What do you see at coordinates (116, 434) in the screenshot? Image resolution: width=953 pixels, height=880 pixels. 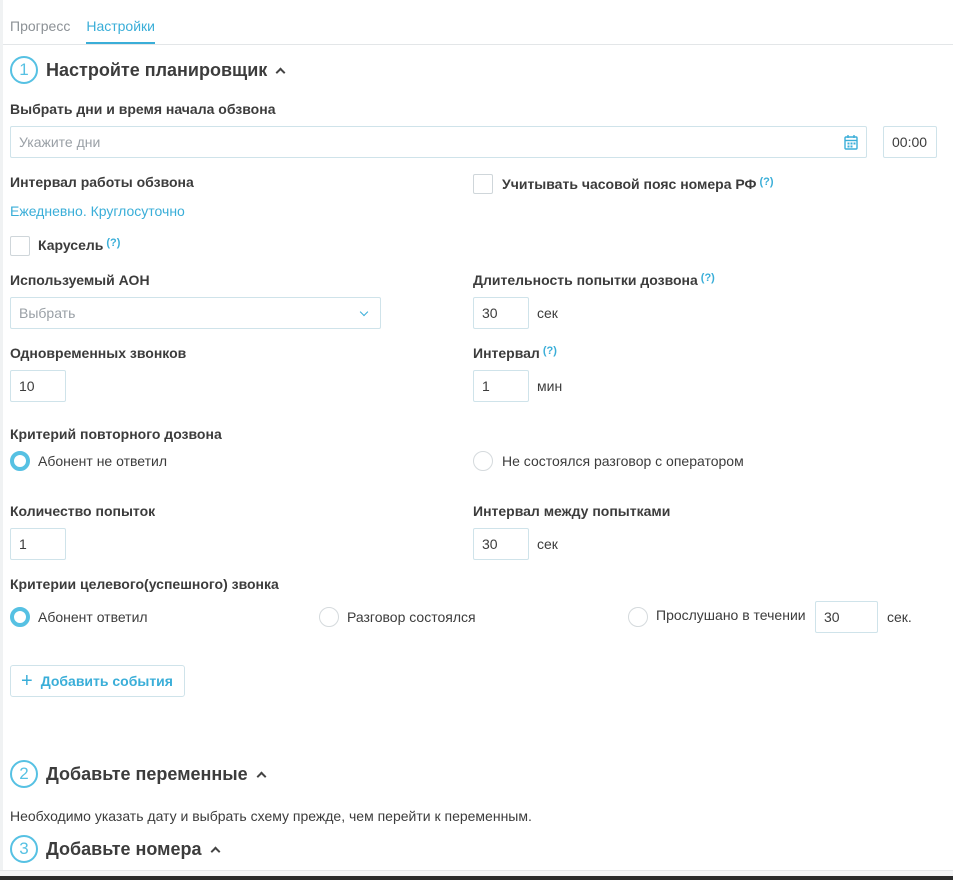 I see `retry-label: Критерий повторного дозвона` at bounding box center [116, 434].